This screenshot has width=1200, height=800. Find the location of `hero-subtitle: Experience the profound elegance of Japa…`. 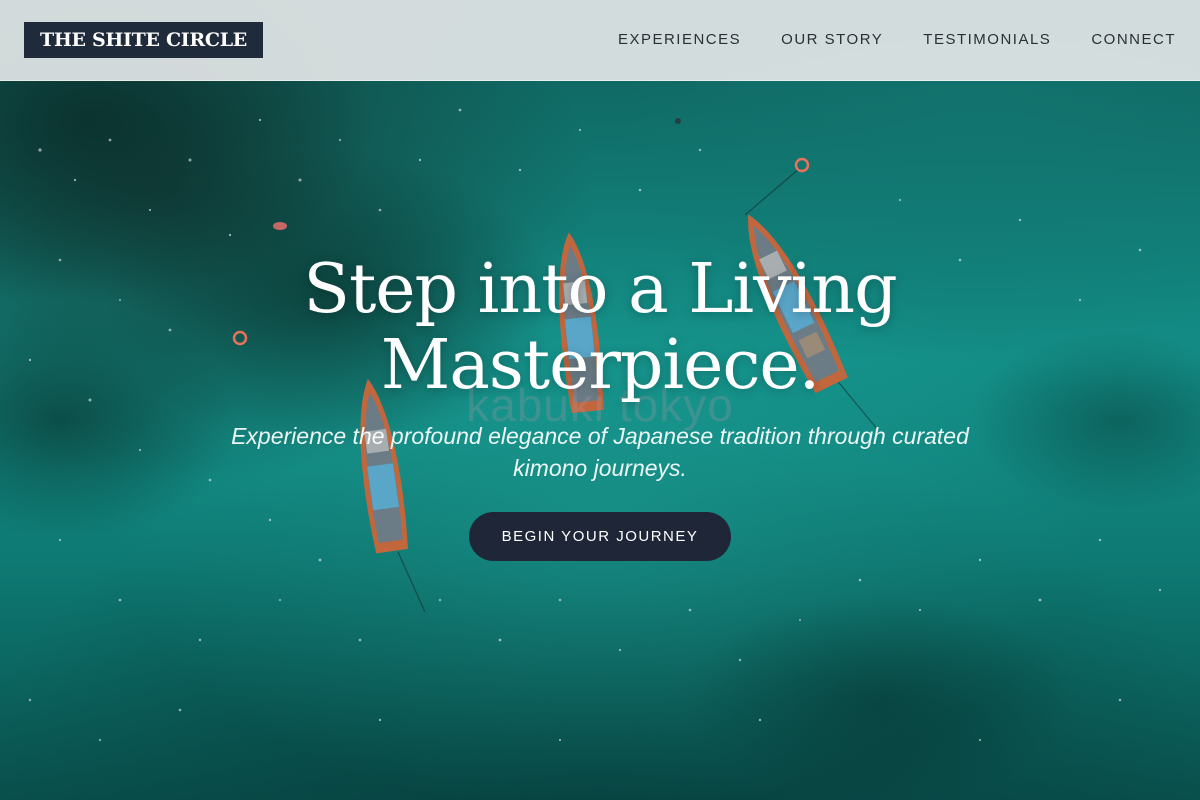

hero-subtitle: Experience the profound elegance of Japa… is located at coordinates (600, 452).